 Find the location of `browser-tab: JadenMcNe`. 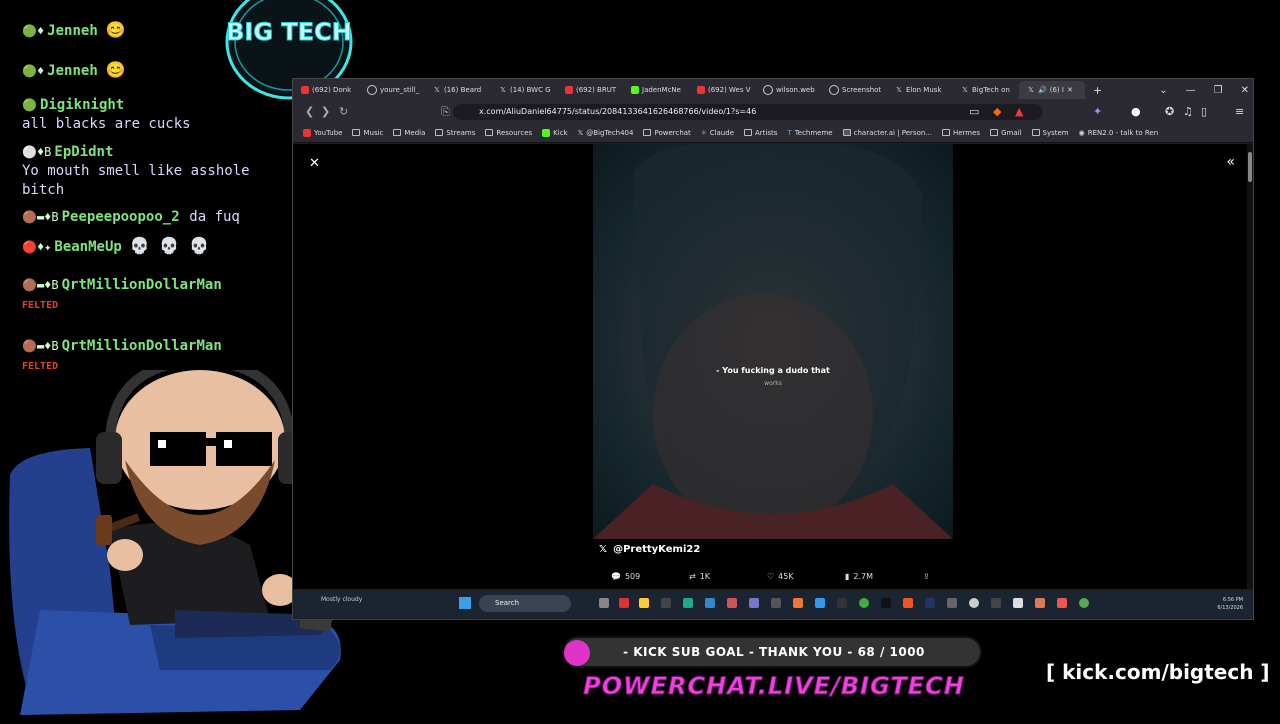

browser-tab: JadenMcNe is located at coordinates (656, 90).